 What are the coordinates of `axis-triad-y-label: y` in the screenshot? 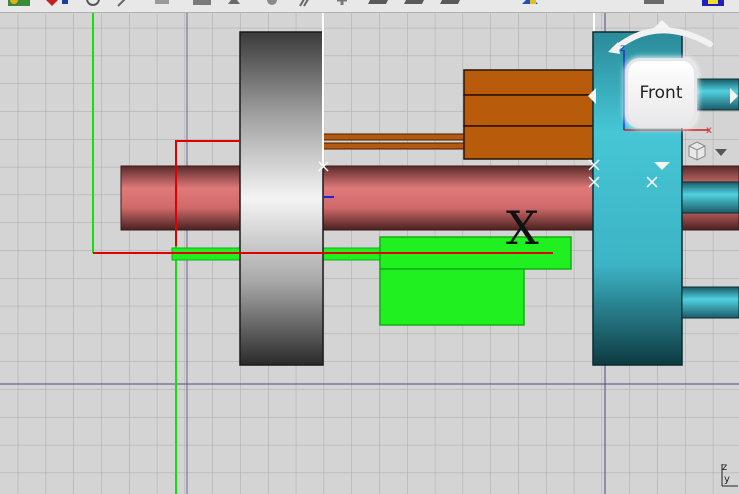 It's located at (727, 479).